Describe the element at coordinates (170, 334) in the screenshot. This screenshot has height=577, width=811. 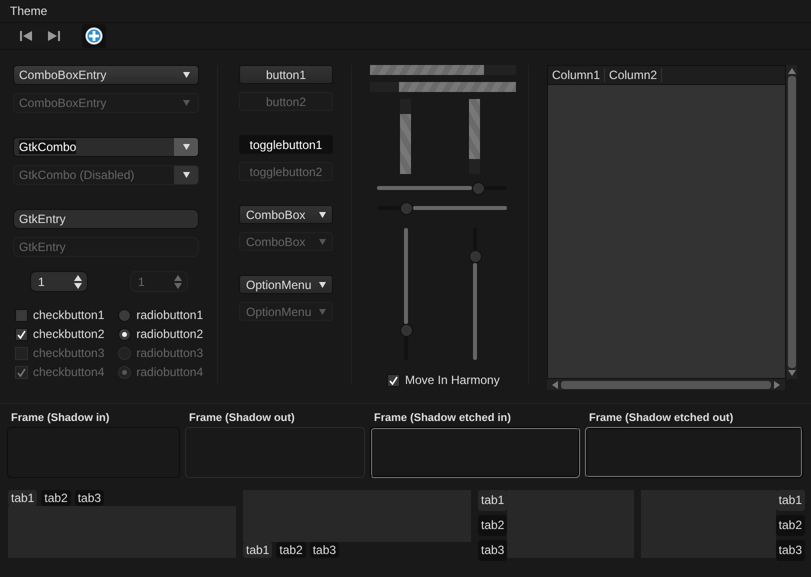
I see `radio-label: radiobutton2` at that location.